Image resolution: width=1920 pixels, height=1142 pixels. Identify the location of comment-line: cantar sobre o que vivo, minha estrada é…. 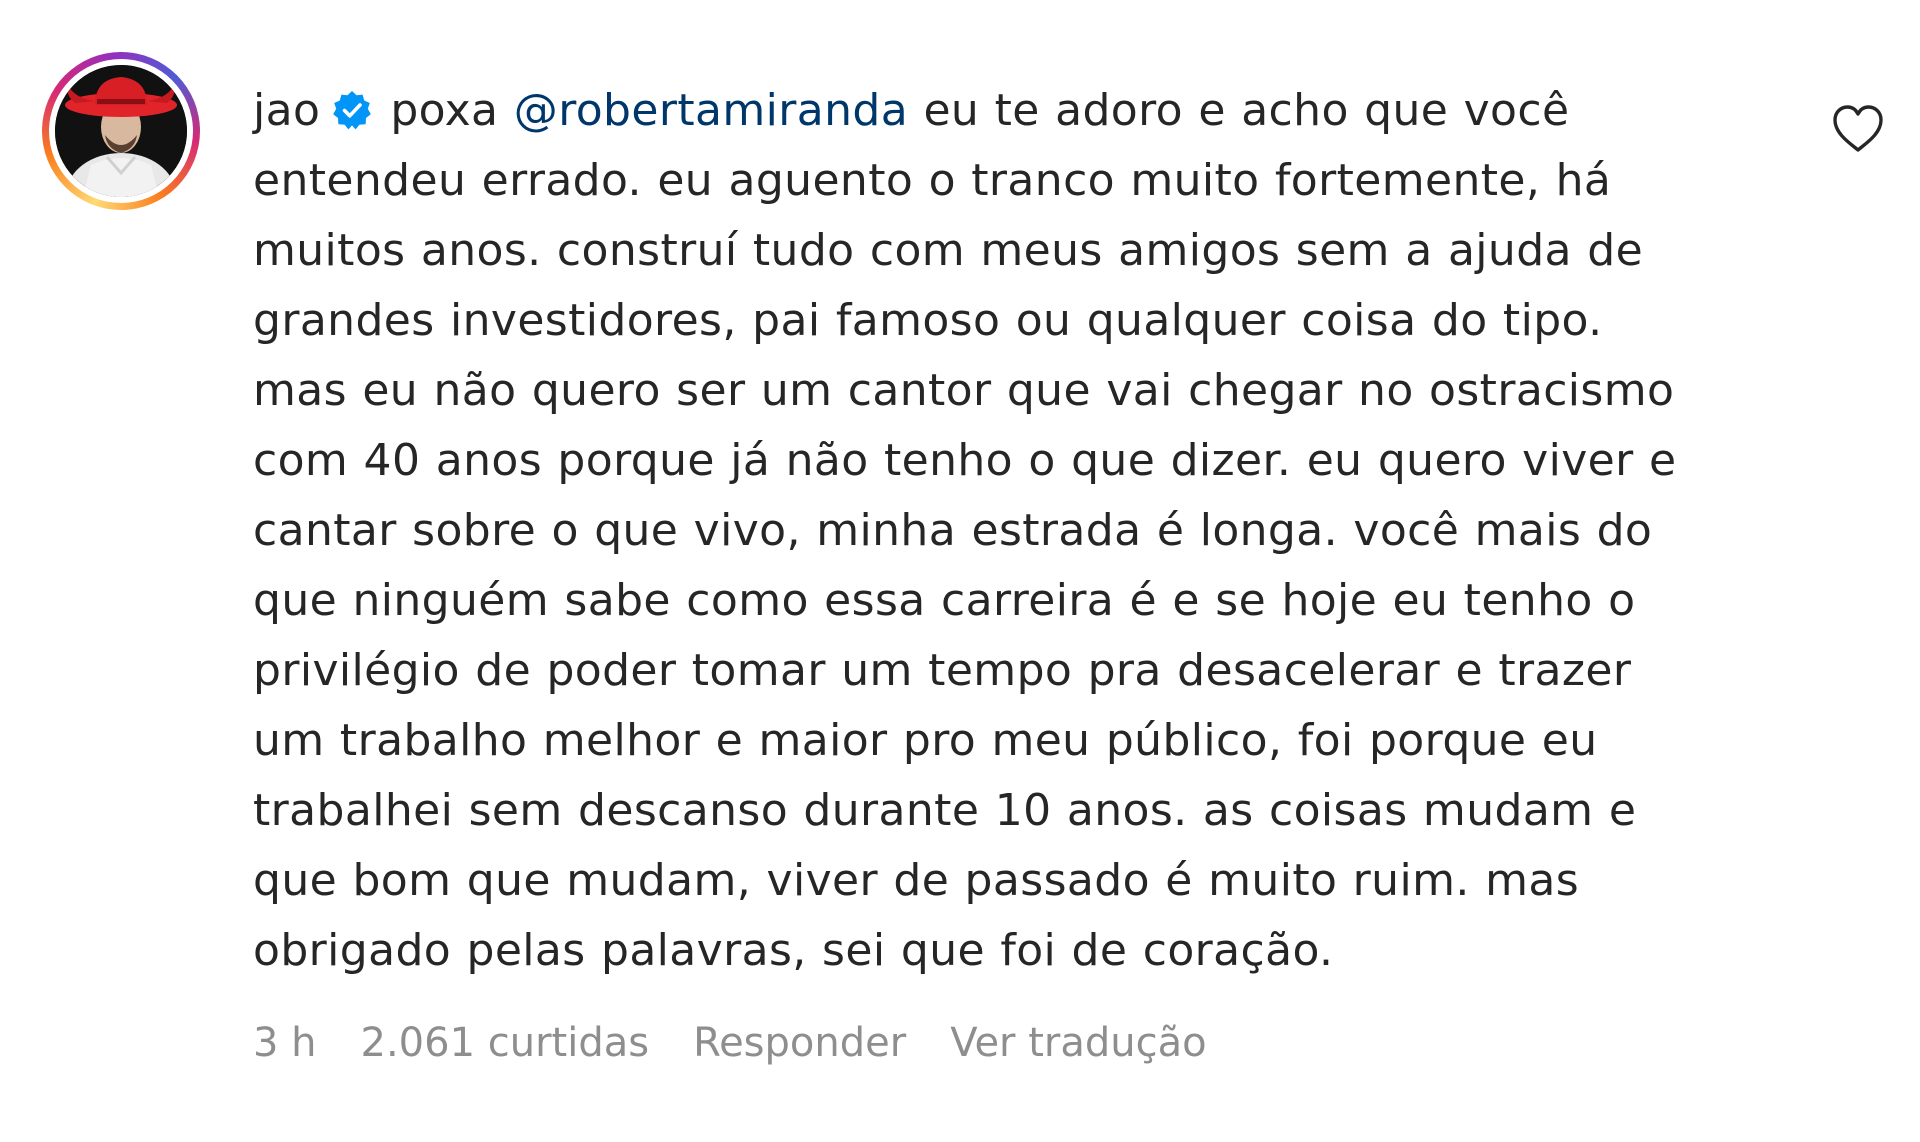
(953, 530).